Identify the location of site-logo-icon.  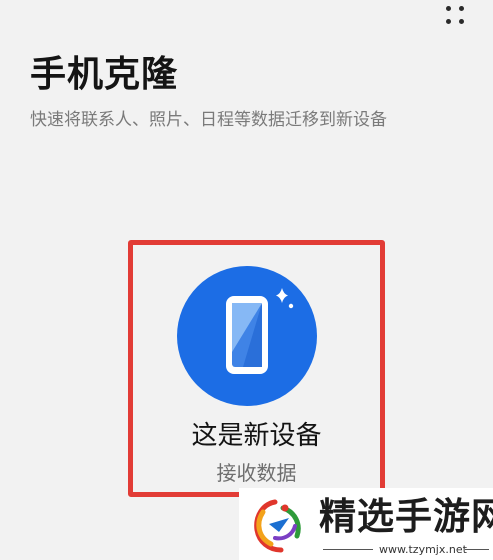
(277, 526).